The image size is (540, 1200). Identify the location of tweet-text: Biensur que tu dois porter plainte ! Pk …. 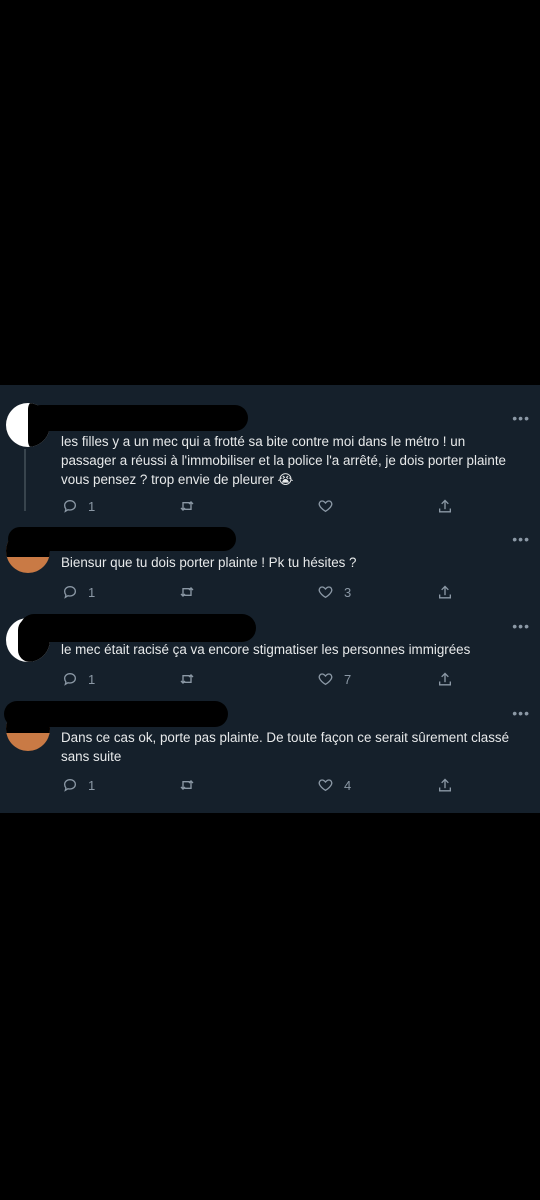
(292, 562).